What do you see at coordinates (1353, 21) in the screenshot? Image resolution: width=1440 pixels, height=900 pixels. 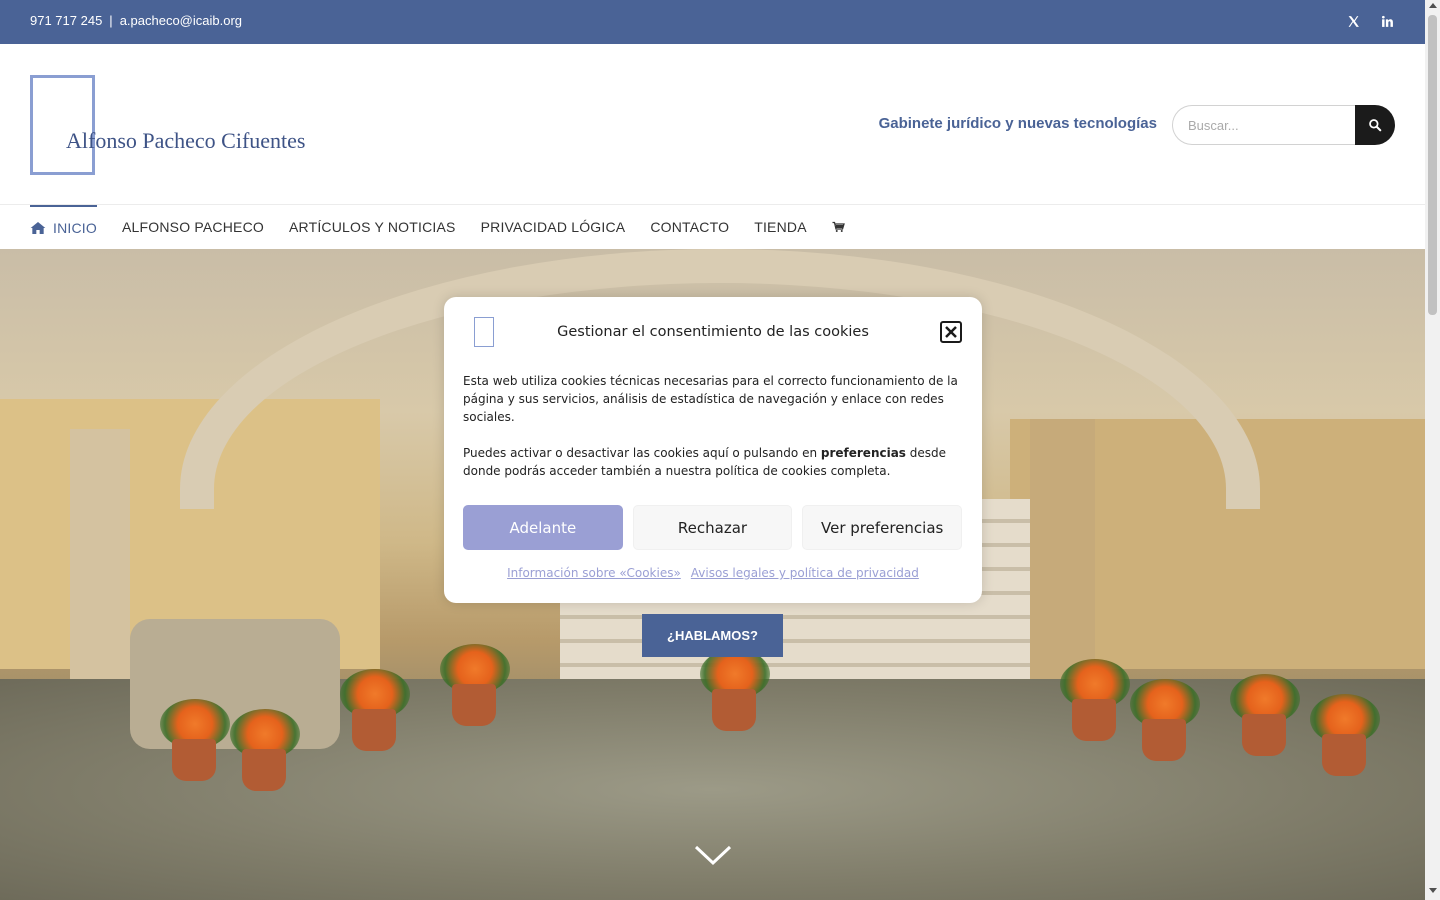 I see `x-icon` at bounding box center [1353, 21].